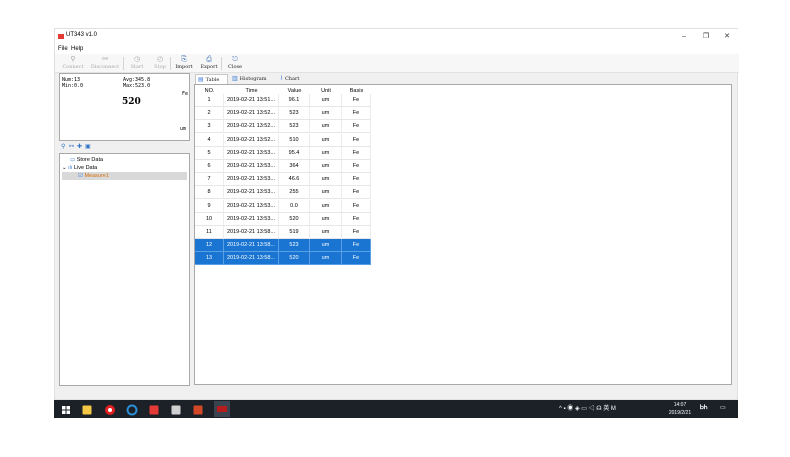  What do you see at coordinates (283, 100) in the screenshot?
I see `table-row: 1 2019-02-21 13:51... 96.1 um Fe` at bounding box center [283, 100].